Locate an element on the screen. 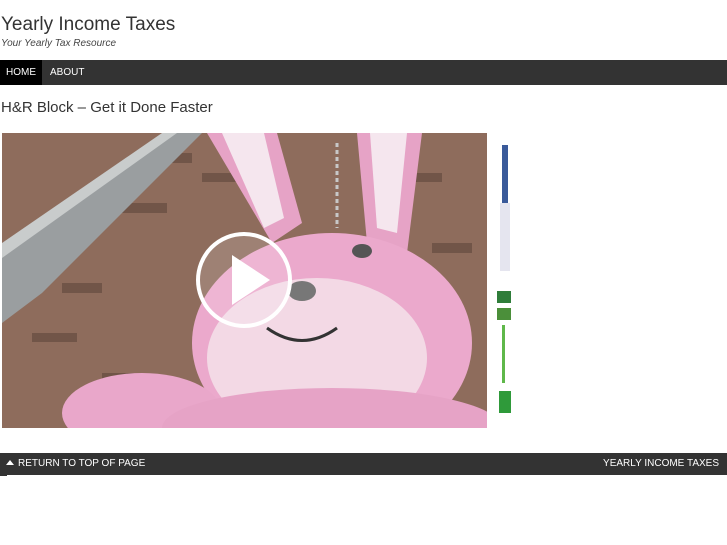  site-description: Your Yearly Tax Resource is located at coordinates (59, 43).